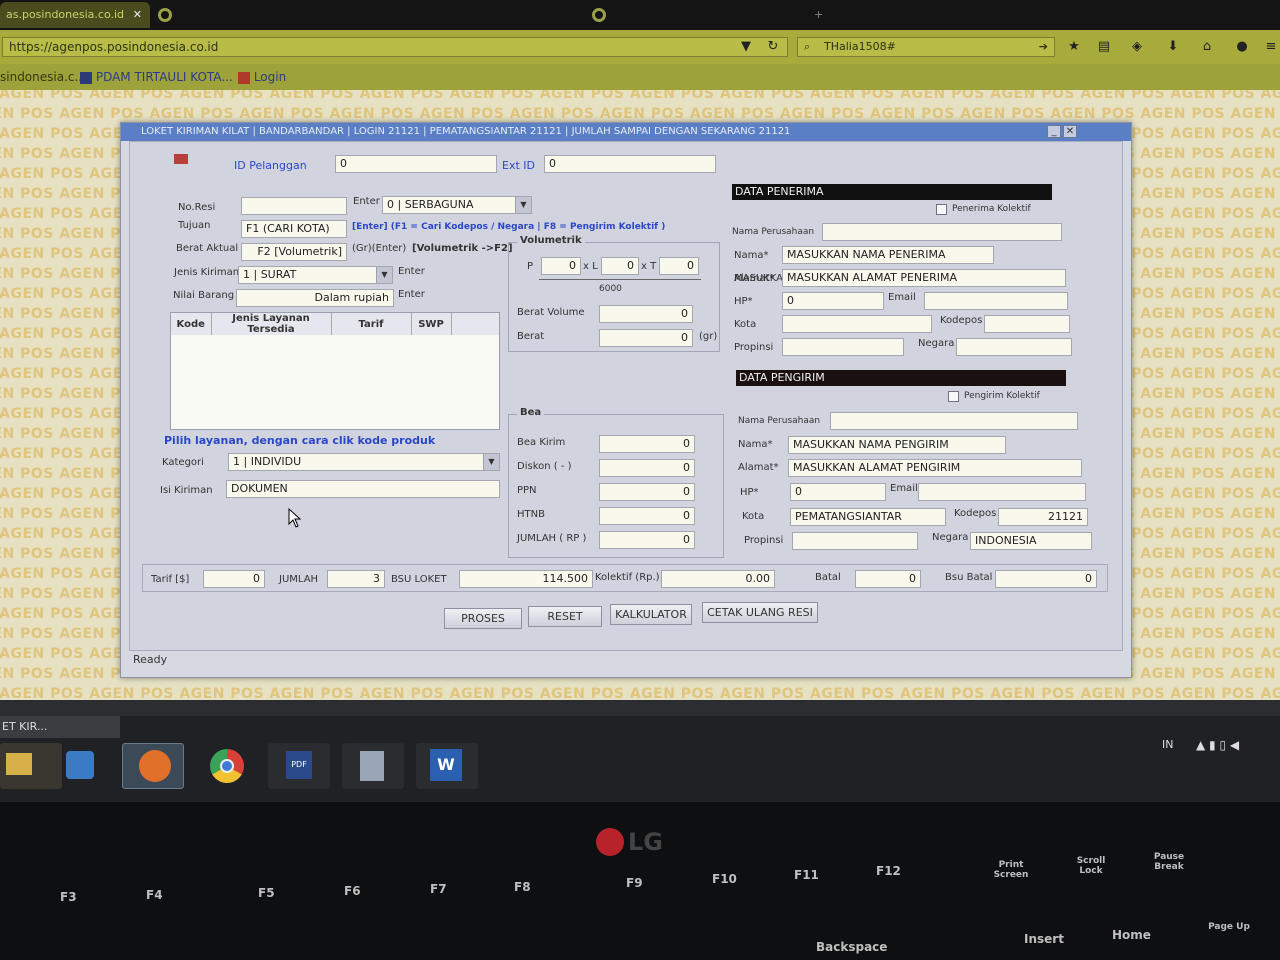 Image resolution: width=1280 pixels, height=960 pixels. Describe the element at coordinates (227, 766) in the screenshot. I see `chrome-icon` at that location.